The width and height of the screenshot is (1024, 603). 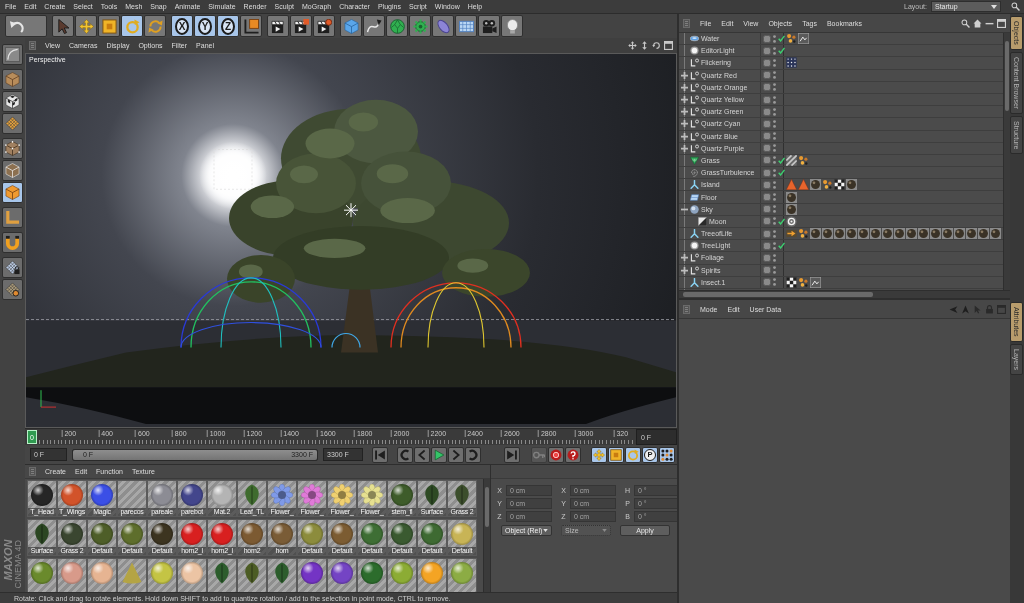 I want to click on ring-icon, so click(x=791, y=221).